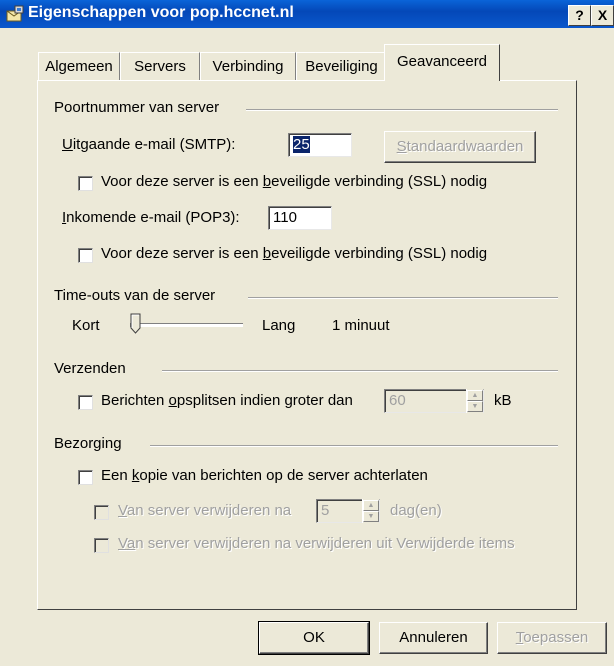  Describe the element at coordinates (460, 147) in the screenshot. I see `defaults-button: Standaardwaarden` at that location.